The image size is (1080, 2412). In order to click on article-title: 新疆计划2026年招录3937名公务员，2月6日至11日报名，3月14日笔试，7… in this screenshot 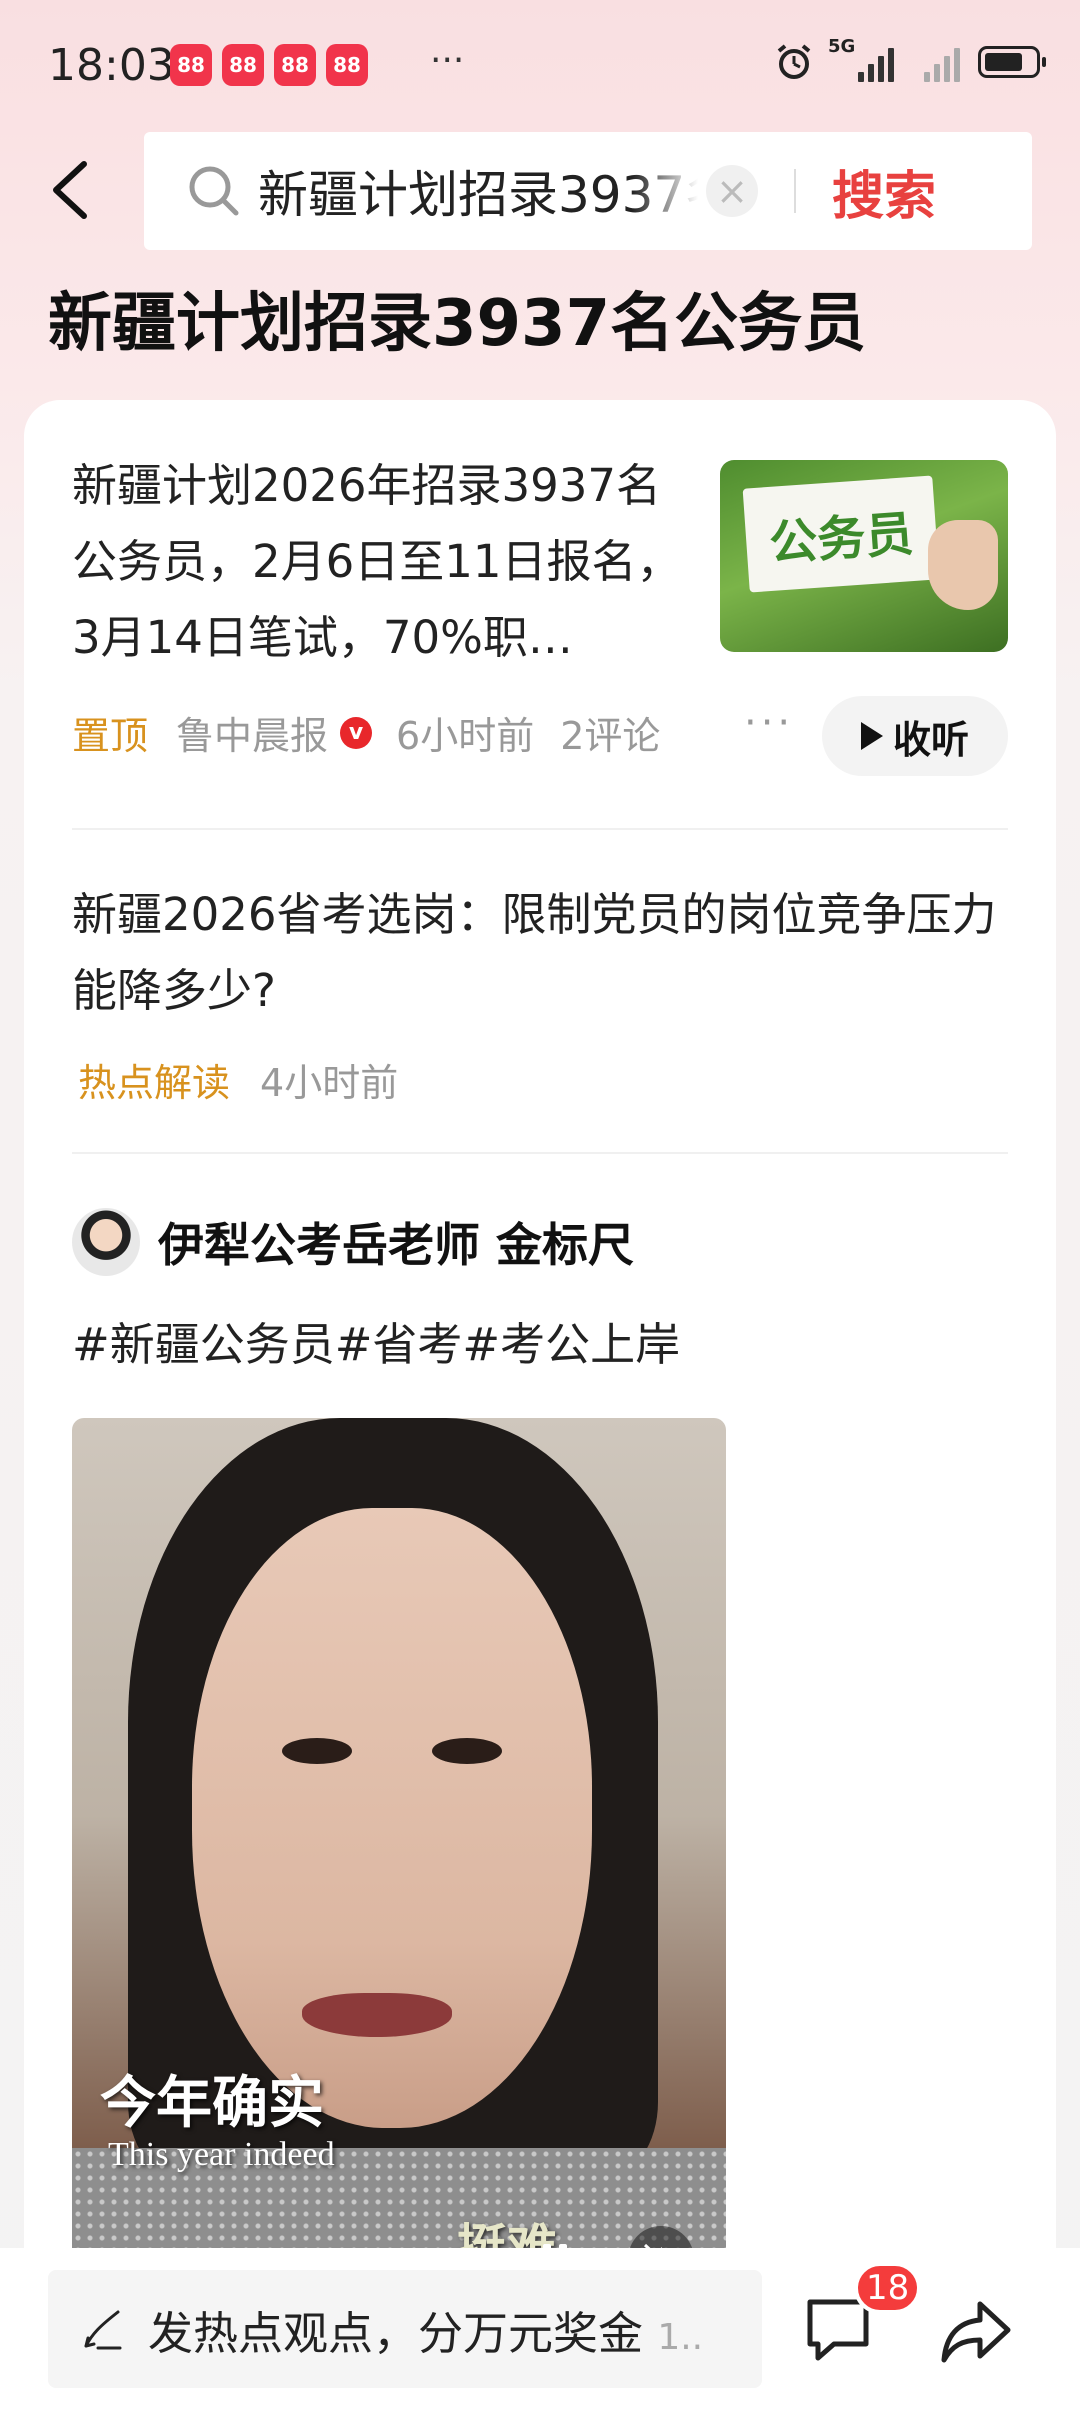, I will do `click(377, 562)`.